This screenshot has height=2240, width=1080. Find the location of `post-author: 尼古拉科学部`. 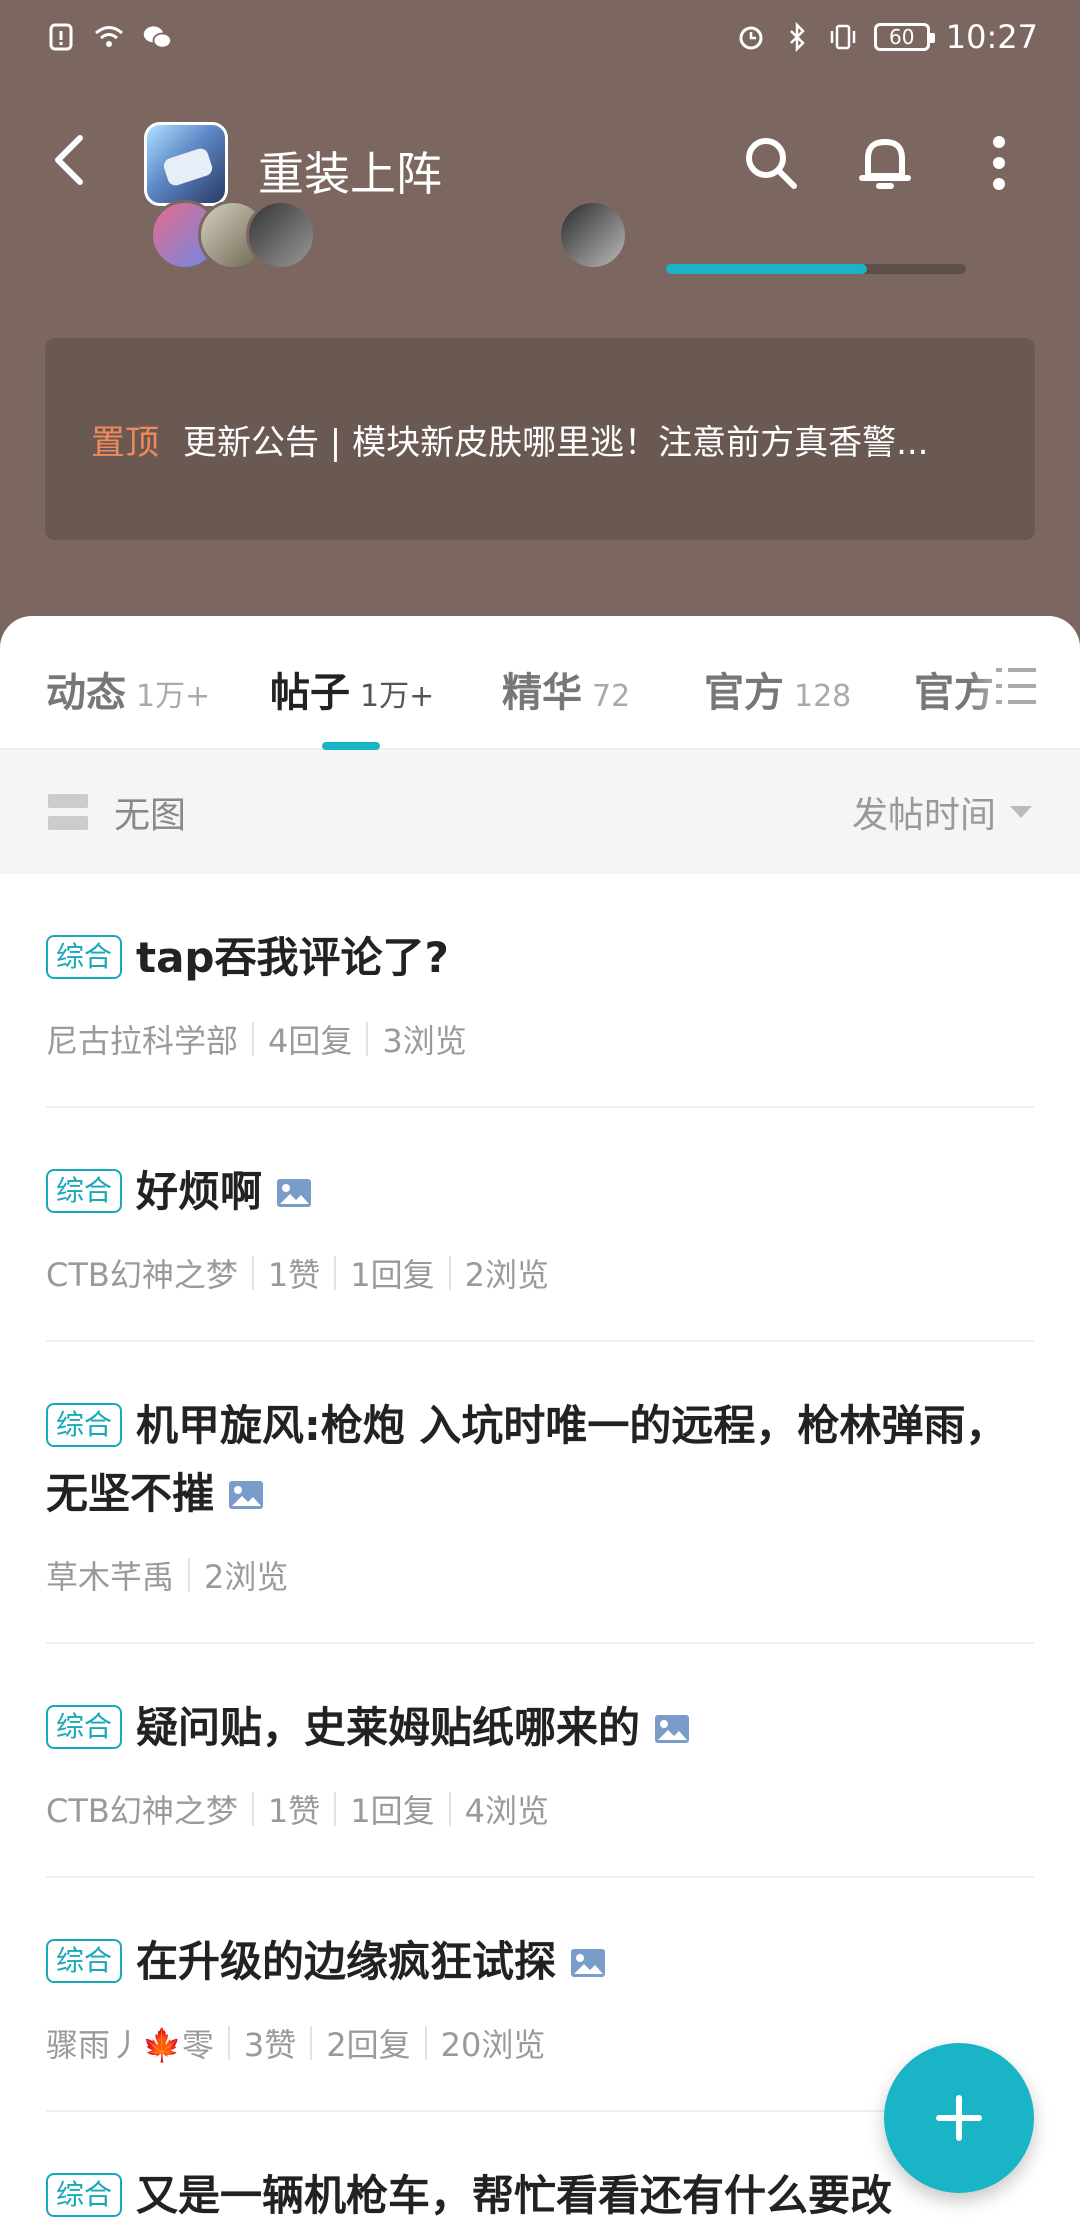

post-author: 尼古拉科学部 is located at coordinates (142, 1039).